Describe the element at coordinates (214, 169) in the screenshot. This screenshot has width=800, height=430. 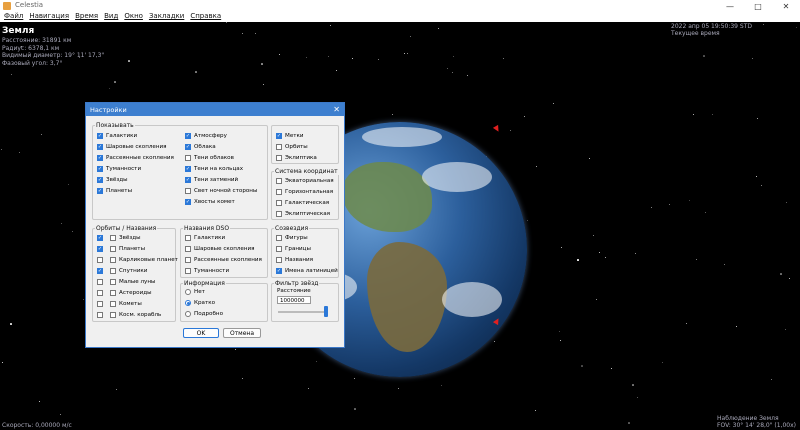
I see `show-option: ✓ Тени на кольцах` at that location.